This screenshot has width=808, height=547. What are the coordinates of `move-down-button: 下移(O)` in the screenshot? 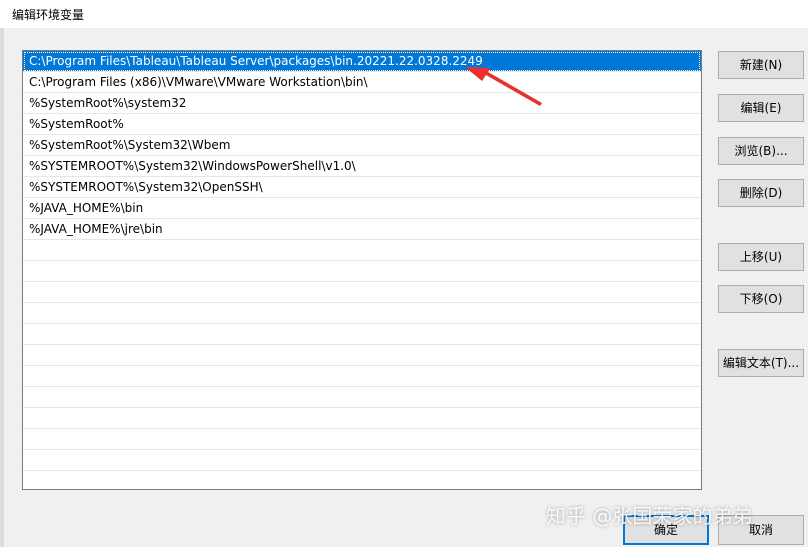 It's located at (761, 299).